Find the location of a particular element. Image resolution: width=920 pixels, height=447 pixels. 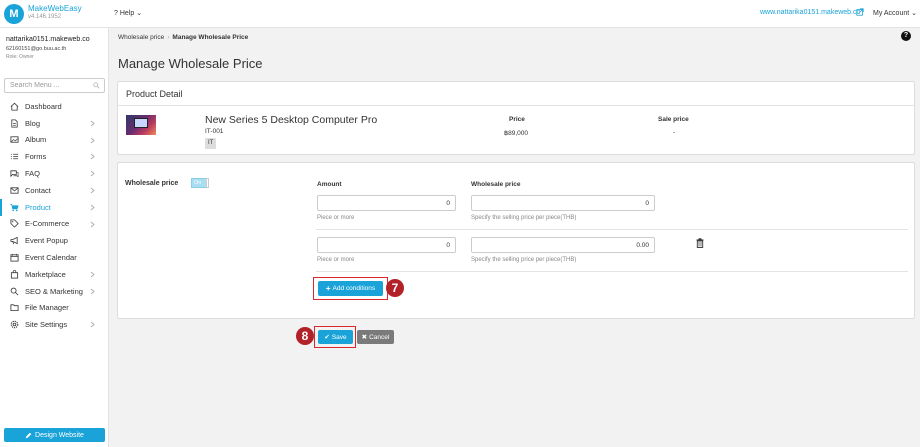

amount-hint-1: Piece or more is located at coordinates (336, 218).